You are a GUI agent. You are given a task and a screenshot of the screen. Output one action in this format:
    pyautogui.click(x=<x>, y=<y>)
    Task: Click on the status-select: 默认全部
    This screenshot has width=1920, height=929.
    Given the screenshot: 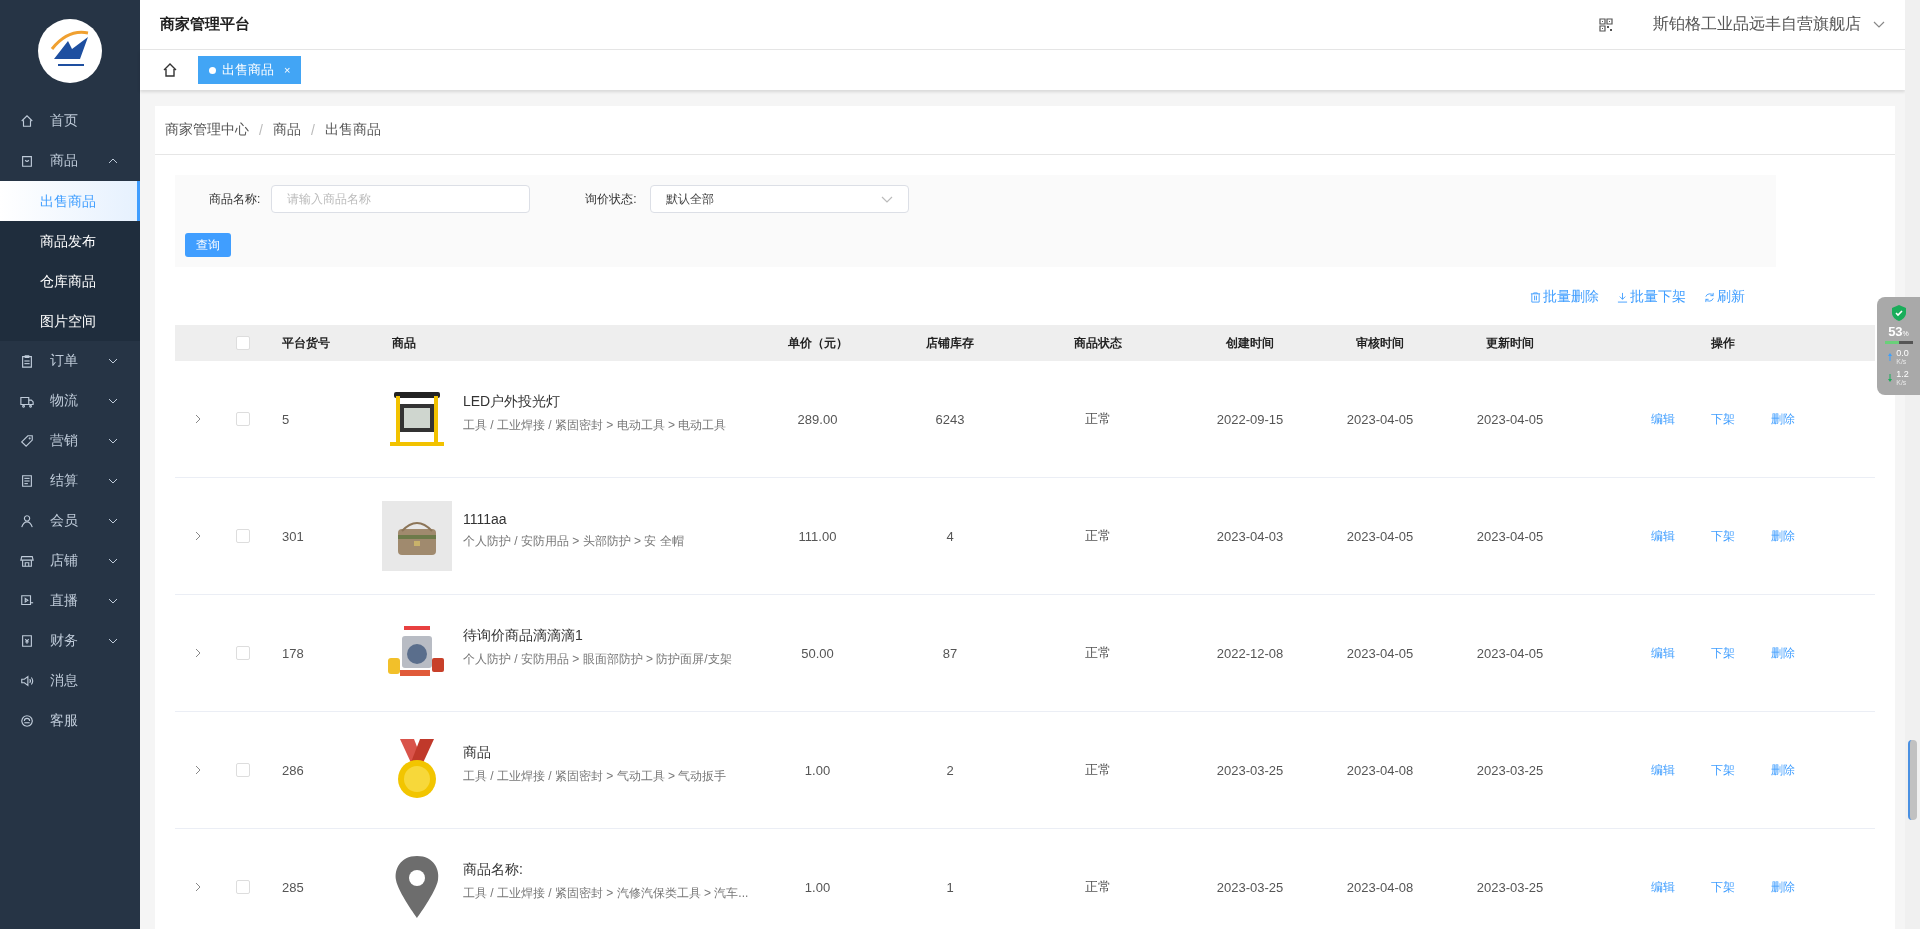 What is the action you would take?
    pyautogui.click(x=779, y=199)
    